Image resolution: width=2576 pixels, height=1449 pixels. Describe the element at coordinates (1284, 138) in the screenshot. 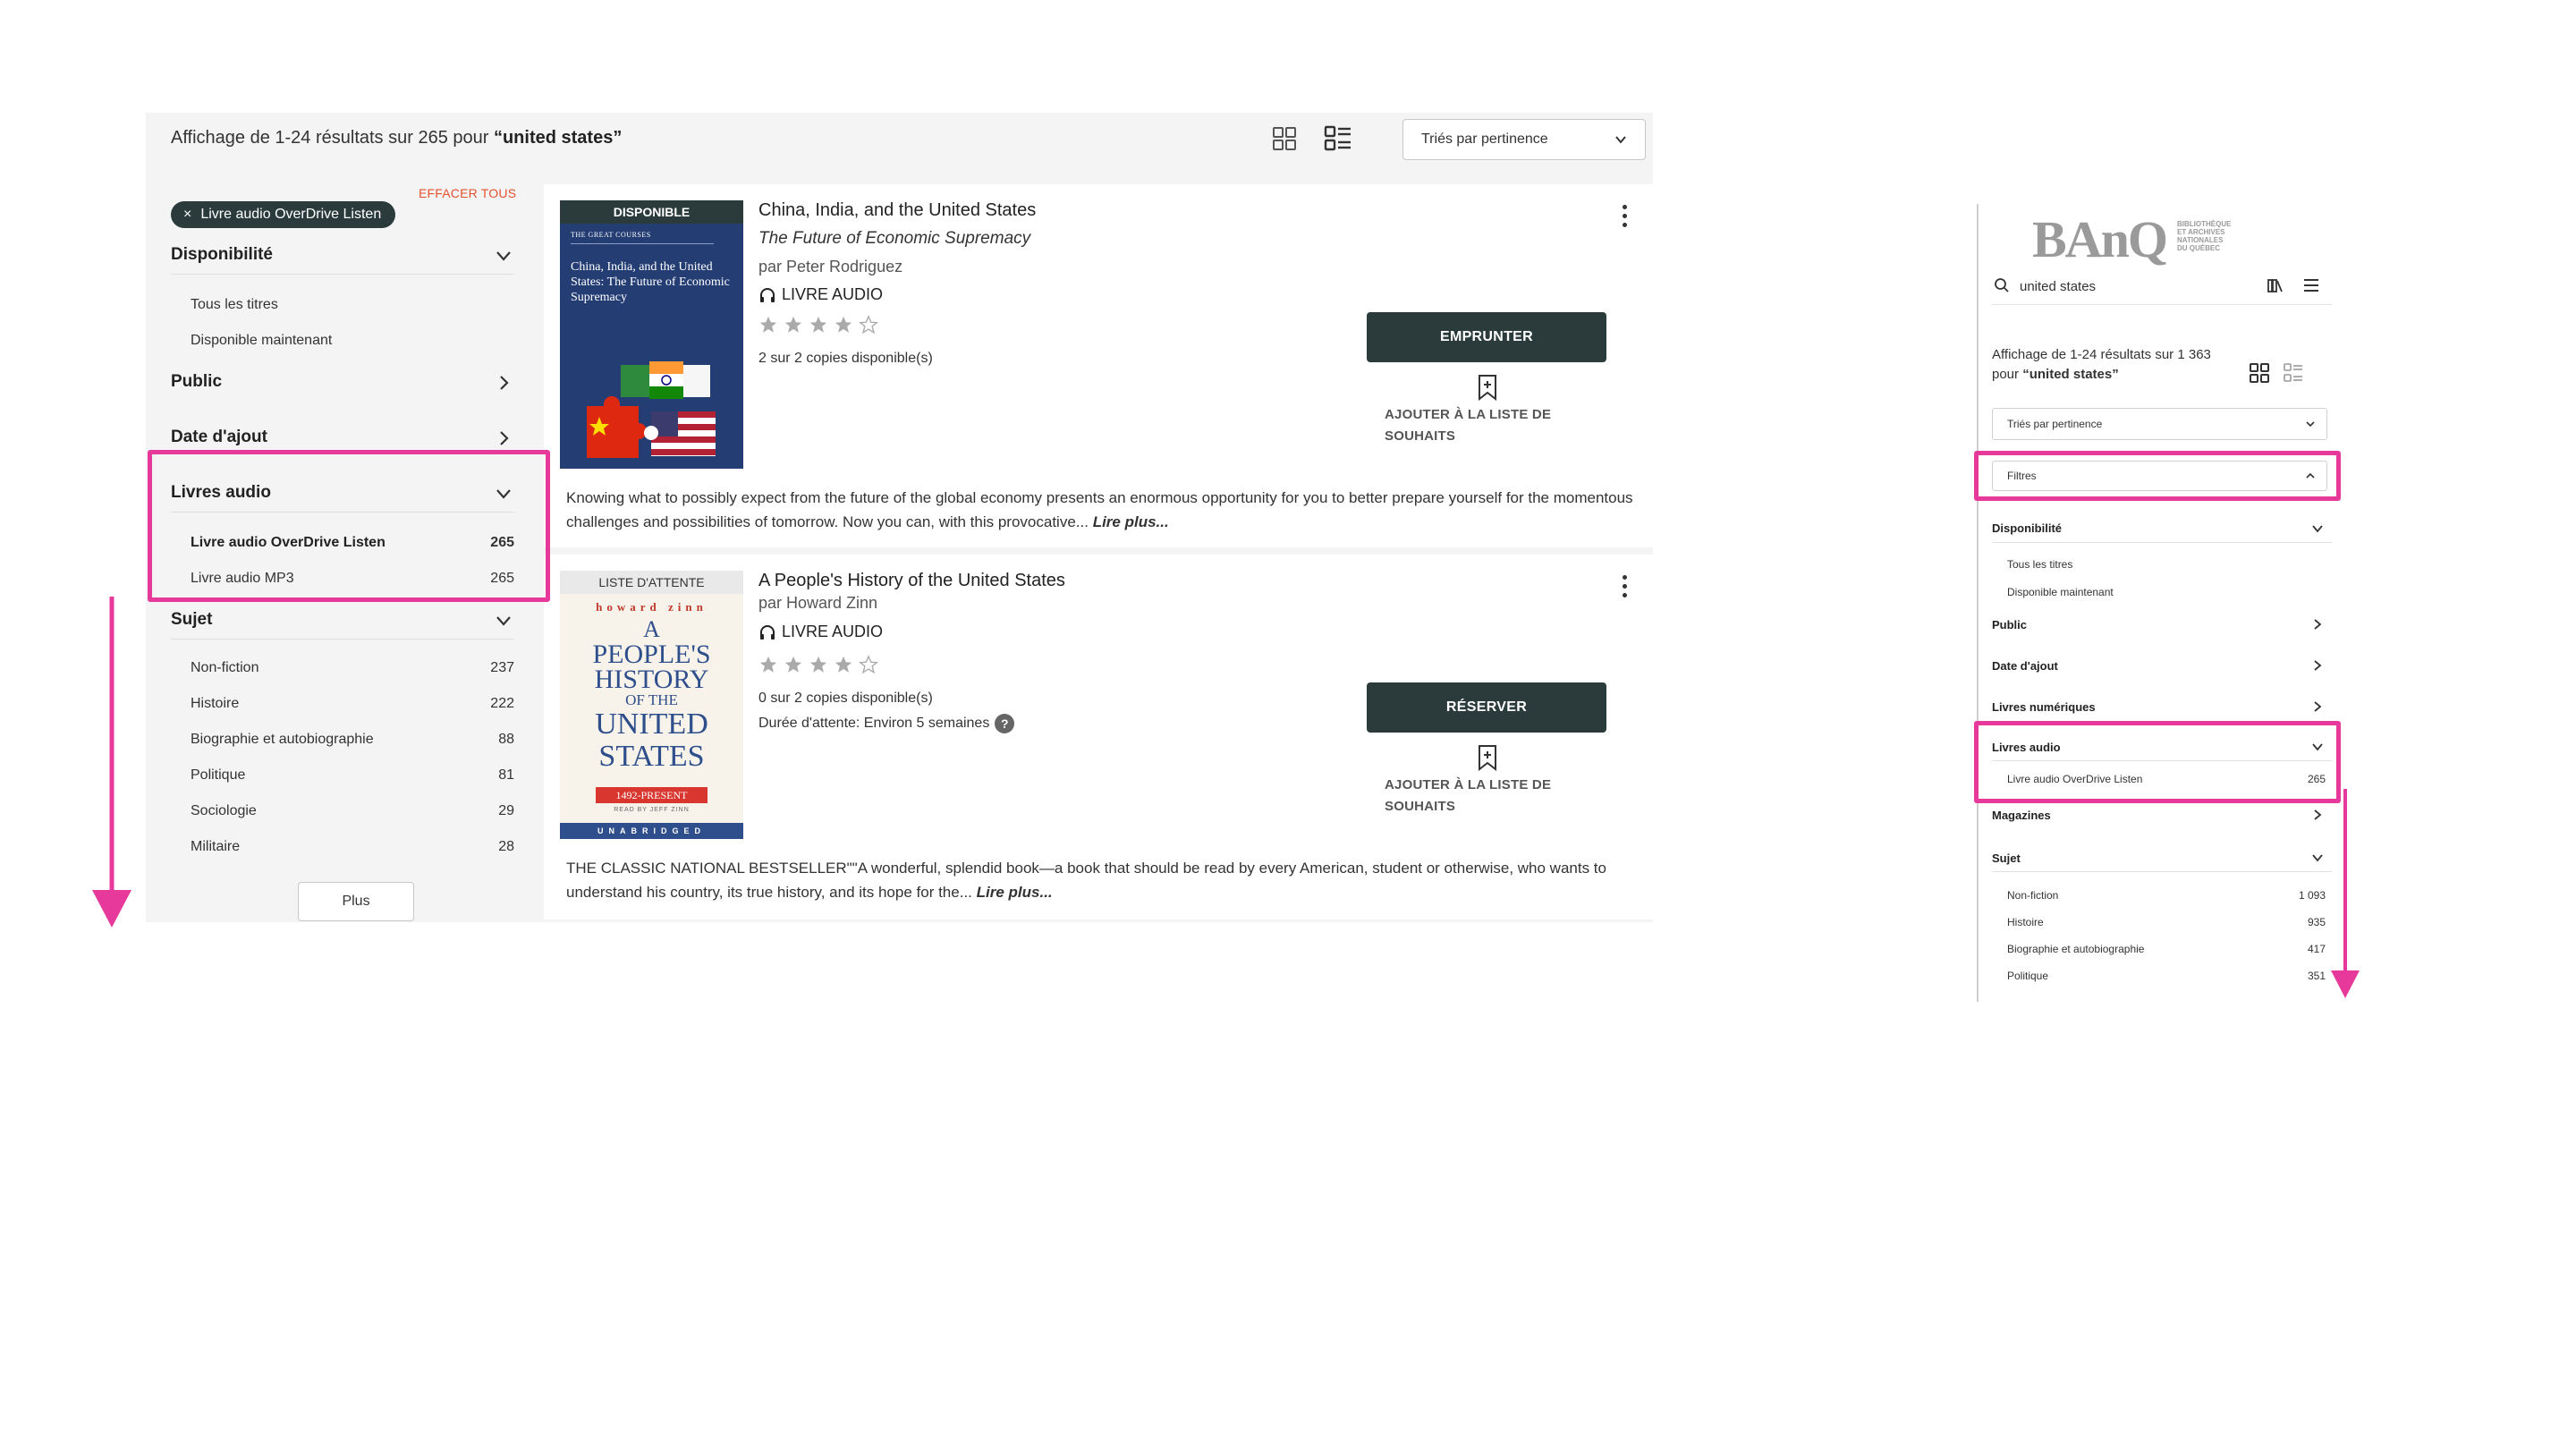

I see `grid-view-button` at that location.